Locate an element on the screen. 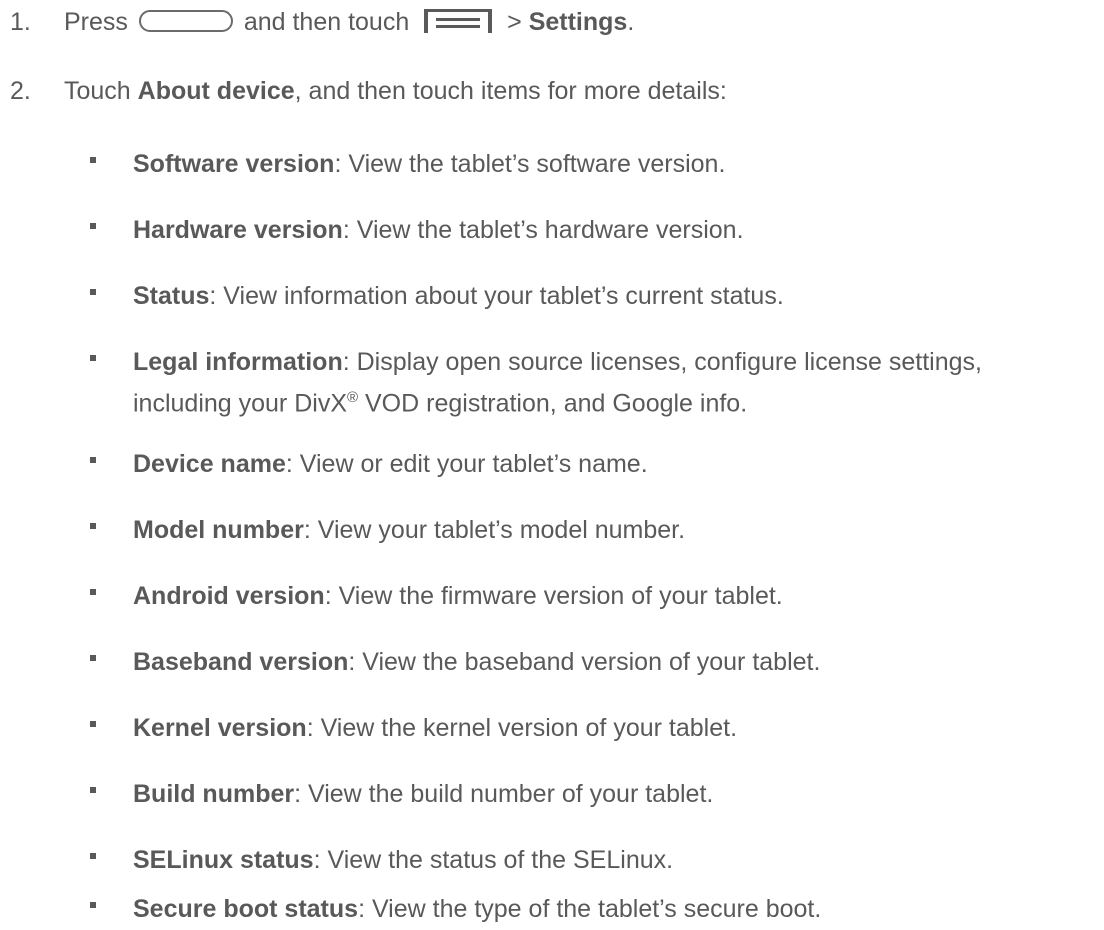 This screenshot has height=930, width=1104. step-suffix: . is located at coordinates (631, 22).